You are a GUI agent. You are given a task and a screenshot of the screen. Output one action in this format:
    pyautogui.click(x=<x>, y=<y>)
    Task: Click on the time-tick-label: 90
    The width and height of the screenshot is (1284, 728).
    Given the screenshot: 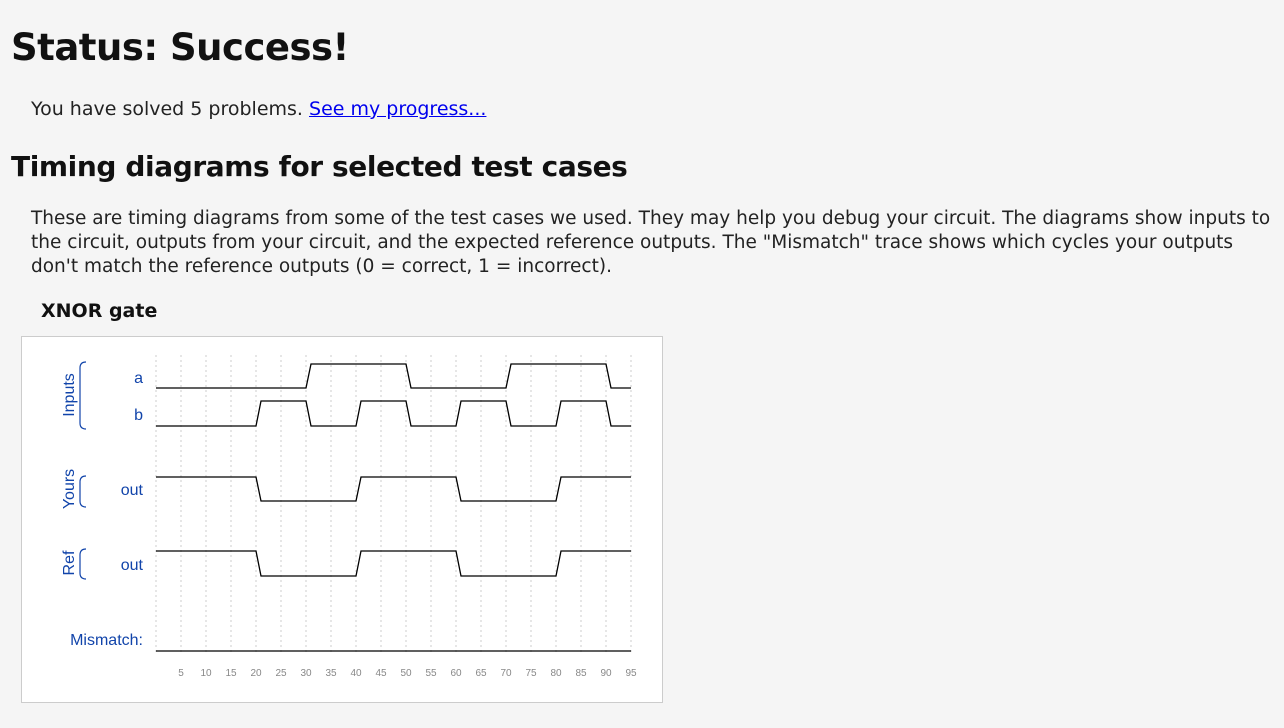 What is the action you would take?
    pyautogui.click(x=606, y=673)
    